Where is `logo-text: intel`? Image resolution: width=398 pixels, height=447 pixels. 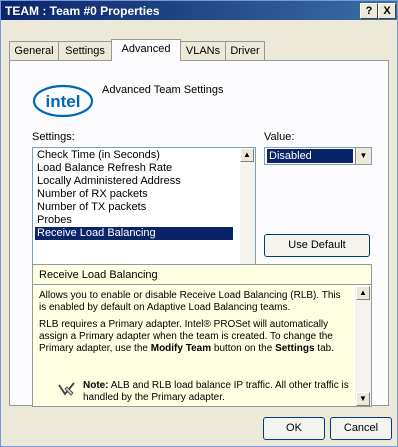
logo-text: intel is located at coordinates (63, 101).